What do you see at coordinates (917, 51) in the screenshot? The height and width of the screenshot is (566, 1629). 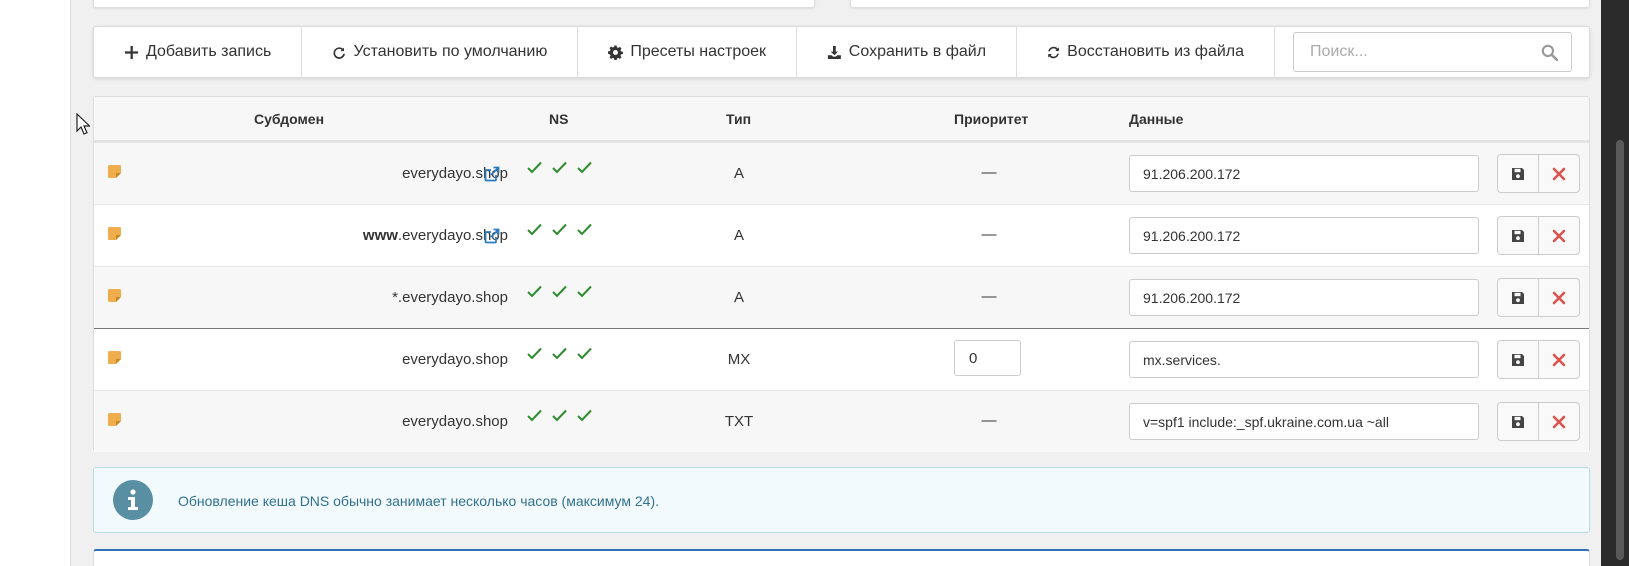 I see `save-to-file-label: Сохранить в файл` at bounding box center [917, 51].